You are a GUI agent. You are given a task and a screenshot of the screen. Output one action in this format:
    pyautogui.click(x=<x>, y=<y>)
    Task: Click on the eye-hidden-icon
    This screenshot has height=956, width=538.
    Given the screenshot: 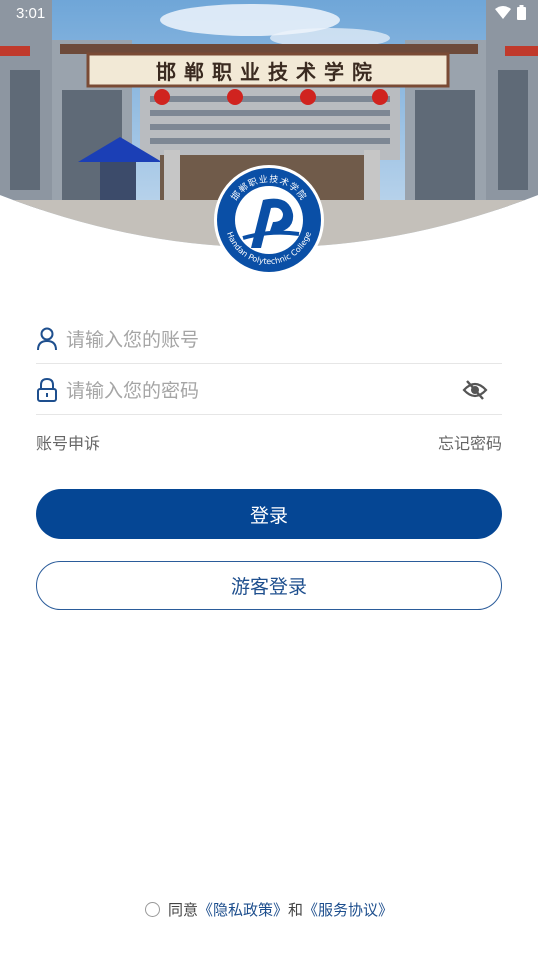 What is the action you would take?
    pyautogui.click(x=475, y=390)
    